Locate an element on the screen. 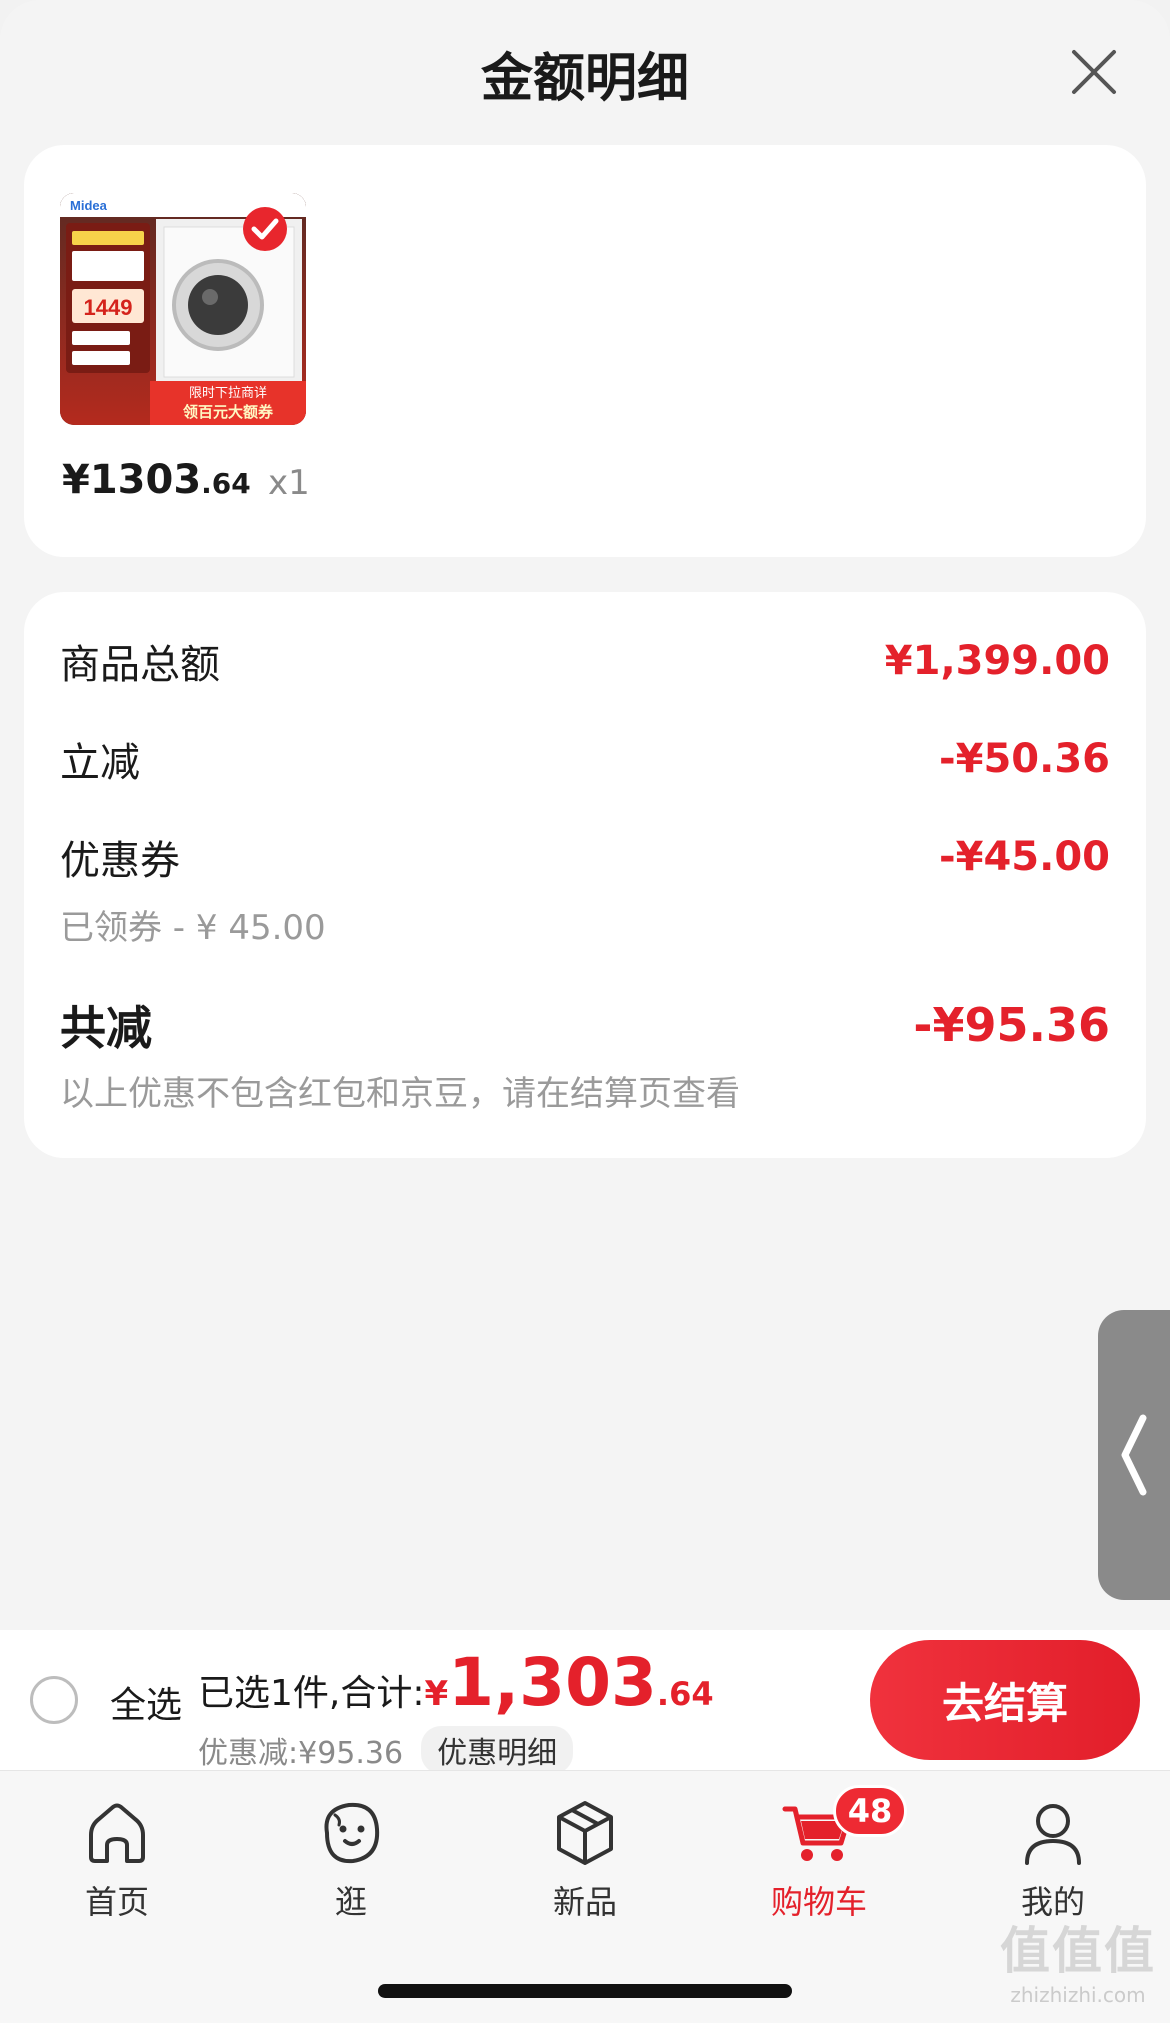 The width and height of the screenshot is (1170, 2023). tab-new-label: 新品 is located at coordinates (584, 1902).